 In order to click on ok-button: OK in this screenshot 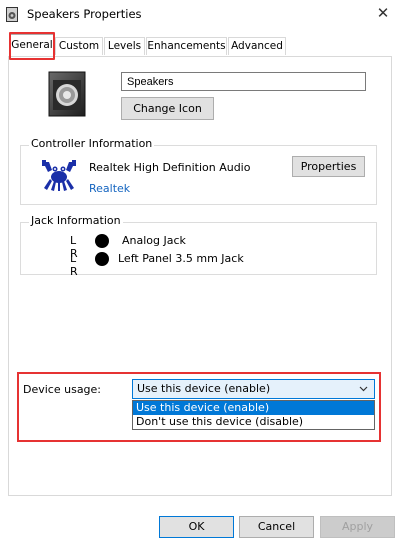, I will do `click(196, 527)`.